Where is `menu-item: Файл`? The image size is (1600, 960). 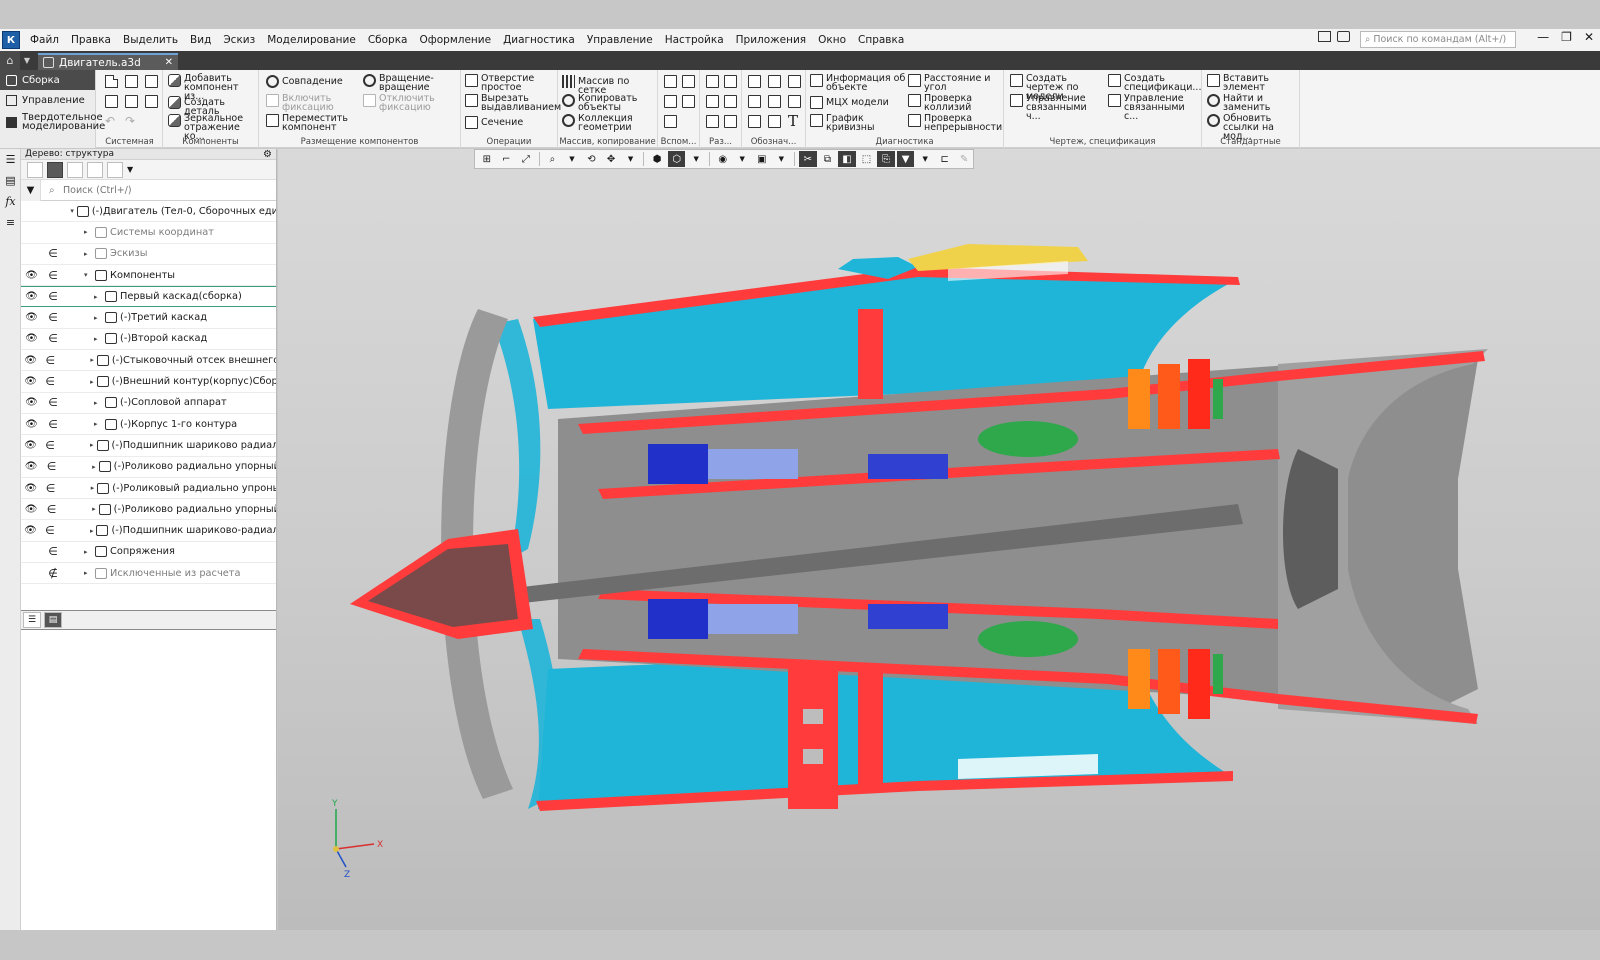
menu-item: Файл is located at coordinates (44, 40).